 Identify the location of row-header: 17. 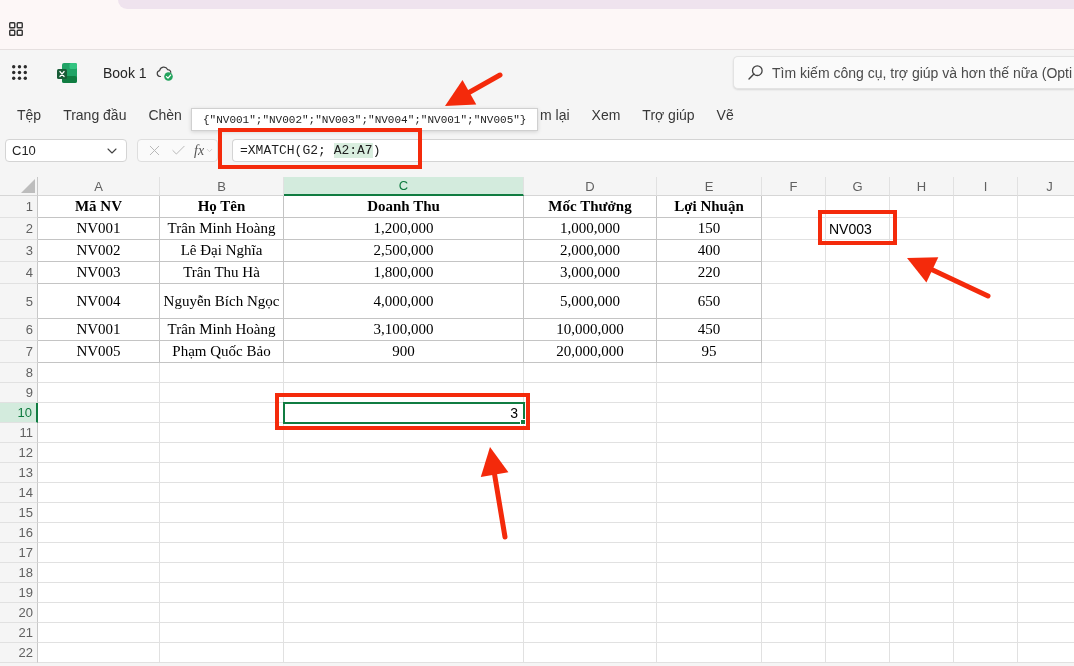
(19, 553).